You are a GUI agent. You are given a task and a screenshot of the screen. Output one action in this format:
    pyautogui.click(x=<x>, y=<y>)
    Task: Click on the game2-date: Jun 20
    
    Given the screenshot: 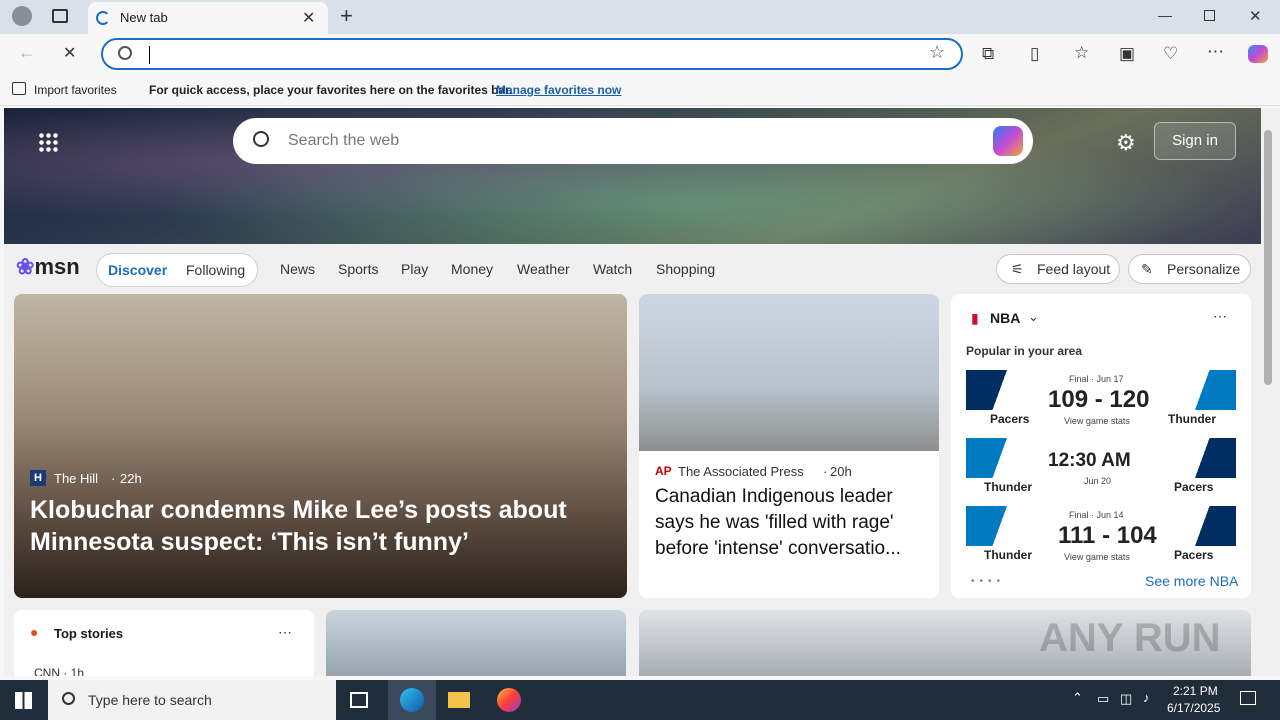 What is the action you would take?
    pyautogui.click(x=1098, y=481)
    